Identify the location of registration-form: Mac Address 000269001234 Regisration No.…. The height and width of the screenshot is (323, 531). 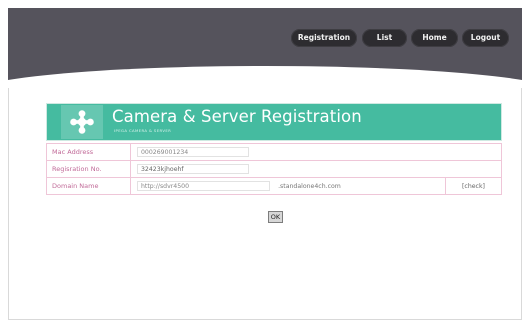
(274, 169).